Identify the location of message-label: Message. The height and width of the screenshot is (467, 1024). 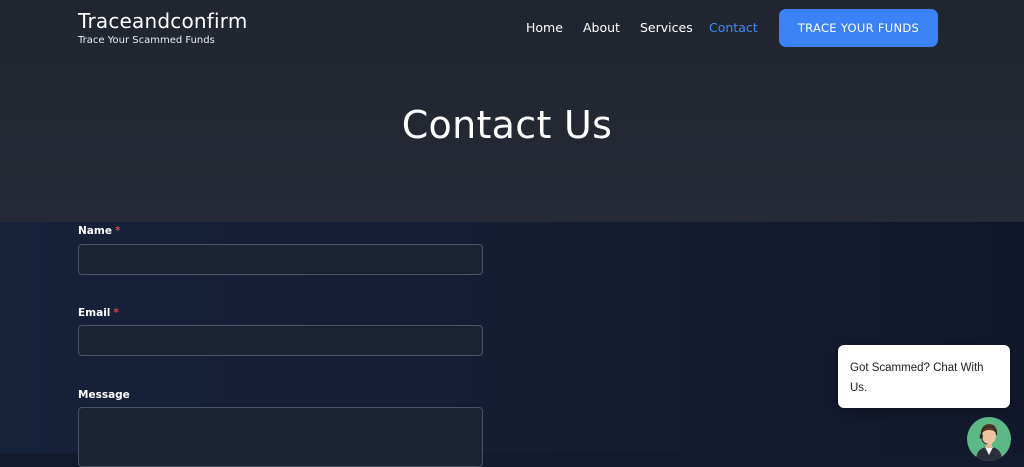
(104, 395).